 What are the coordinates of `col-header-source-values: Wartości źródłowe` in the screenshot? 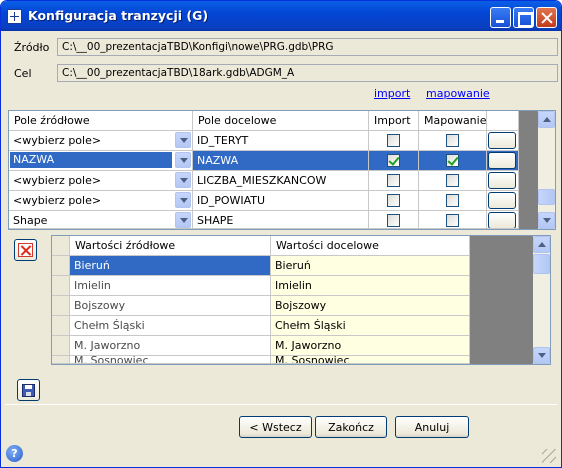 It's located at (170, 246).